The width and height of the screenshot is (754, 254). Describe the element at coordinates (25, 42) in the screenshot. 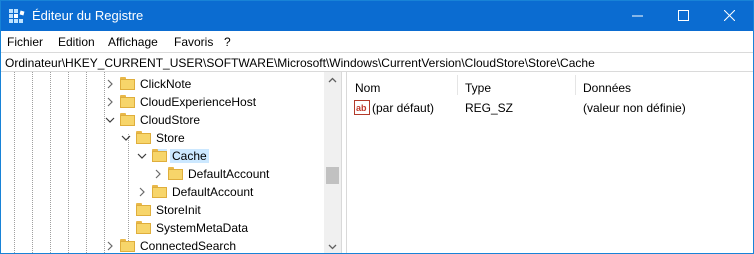

I see `menu-fichier: Fichier` at that location.